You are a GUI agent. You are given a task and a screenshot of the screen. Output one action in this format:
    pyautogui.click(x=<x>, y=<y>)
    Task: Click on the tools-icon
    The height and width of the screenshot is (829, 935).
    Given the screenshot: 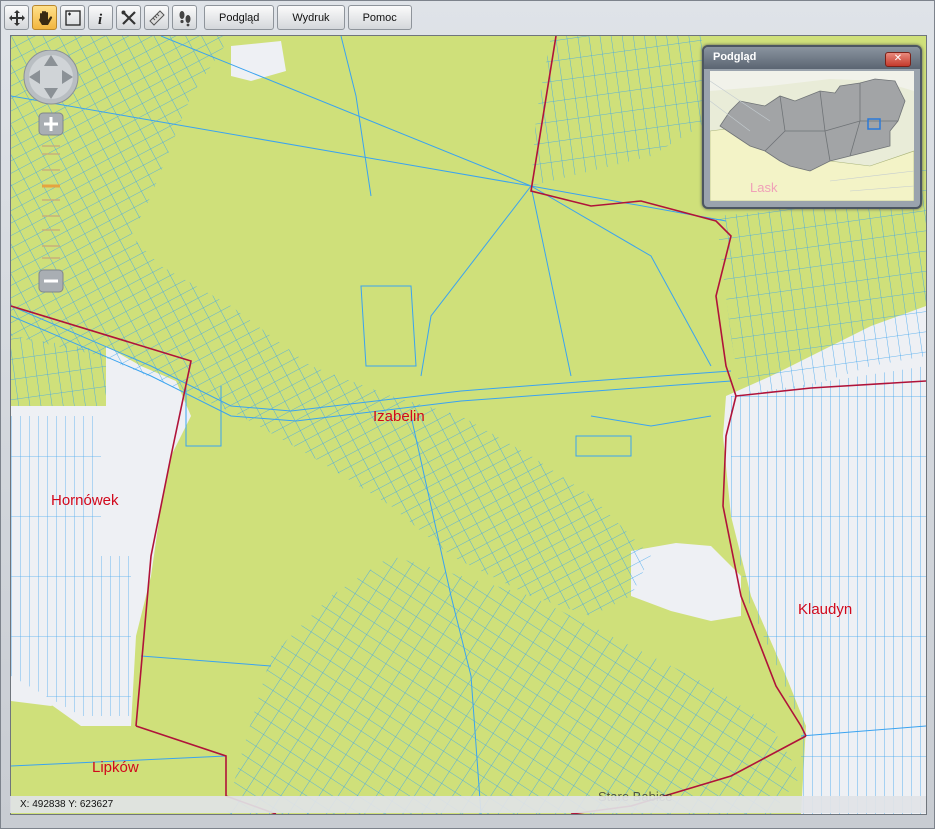 What is the action you would take?
    pyautogui.click(x=128, y=17)
    